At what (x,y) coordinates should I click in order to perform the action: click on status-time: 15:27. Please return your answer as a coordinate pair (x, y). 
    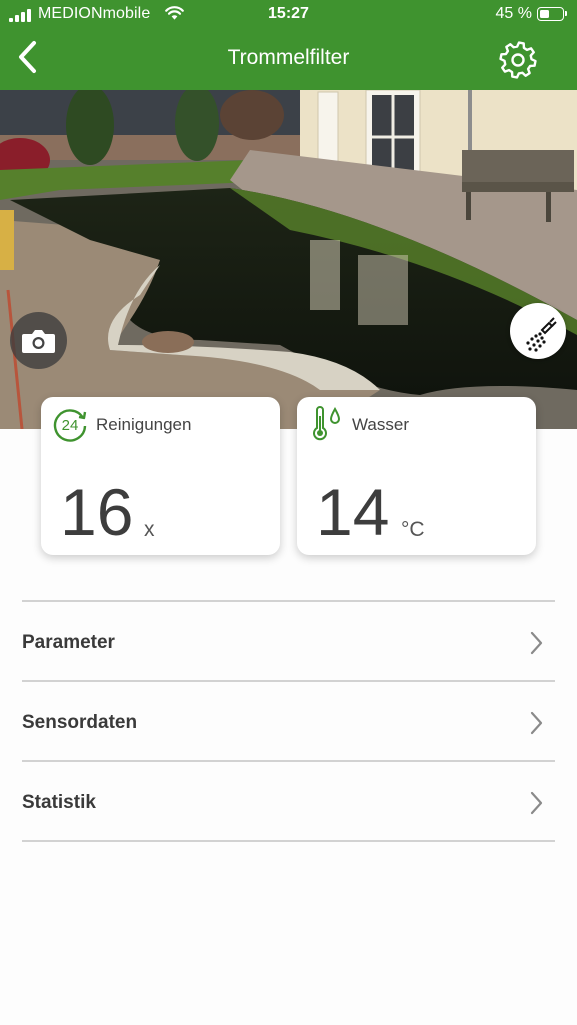
    Looking at the image, I should click on (288, 13).